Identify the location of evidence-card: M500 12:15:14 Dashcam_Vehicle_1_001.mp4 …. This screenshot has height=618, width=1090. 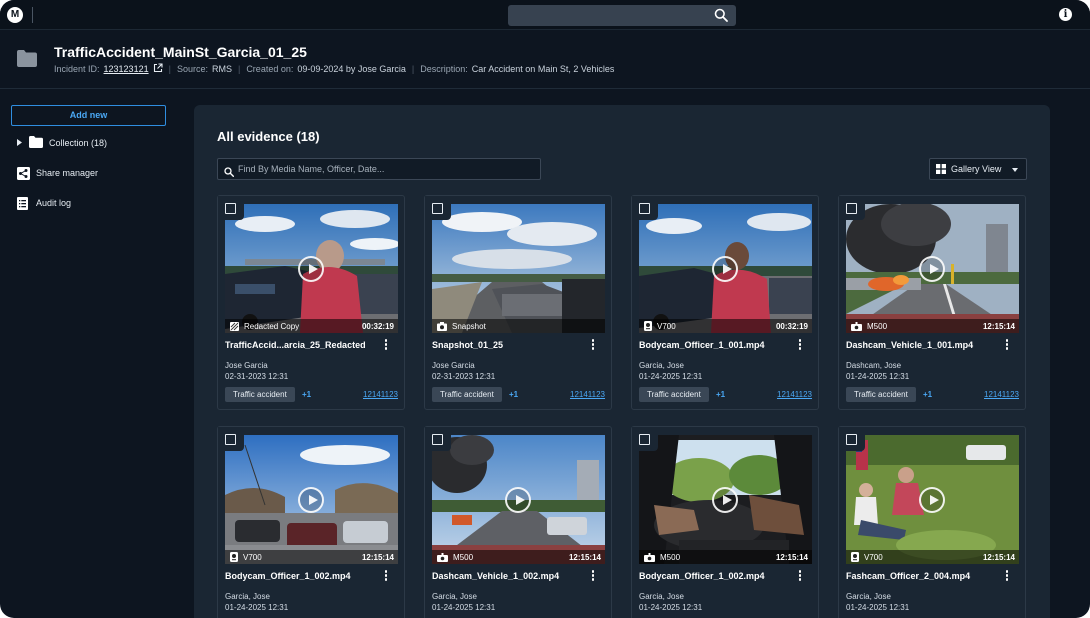
(932, 302).